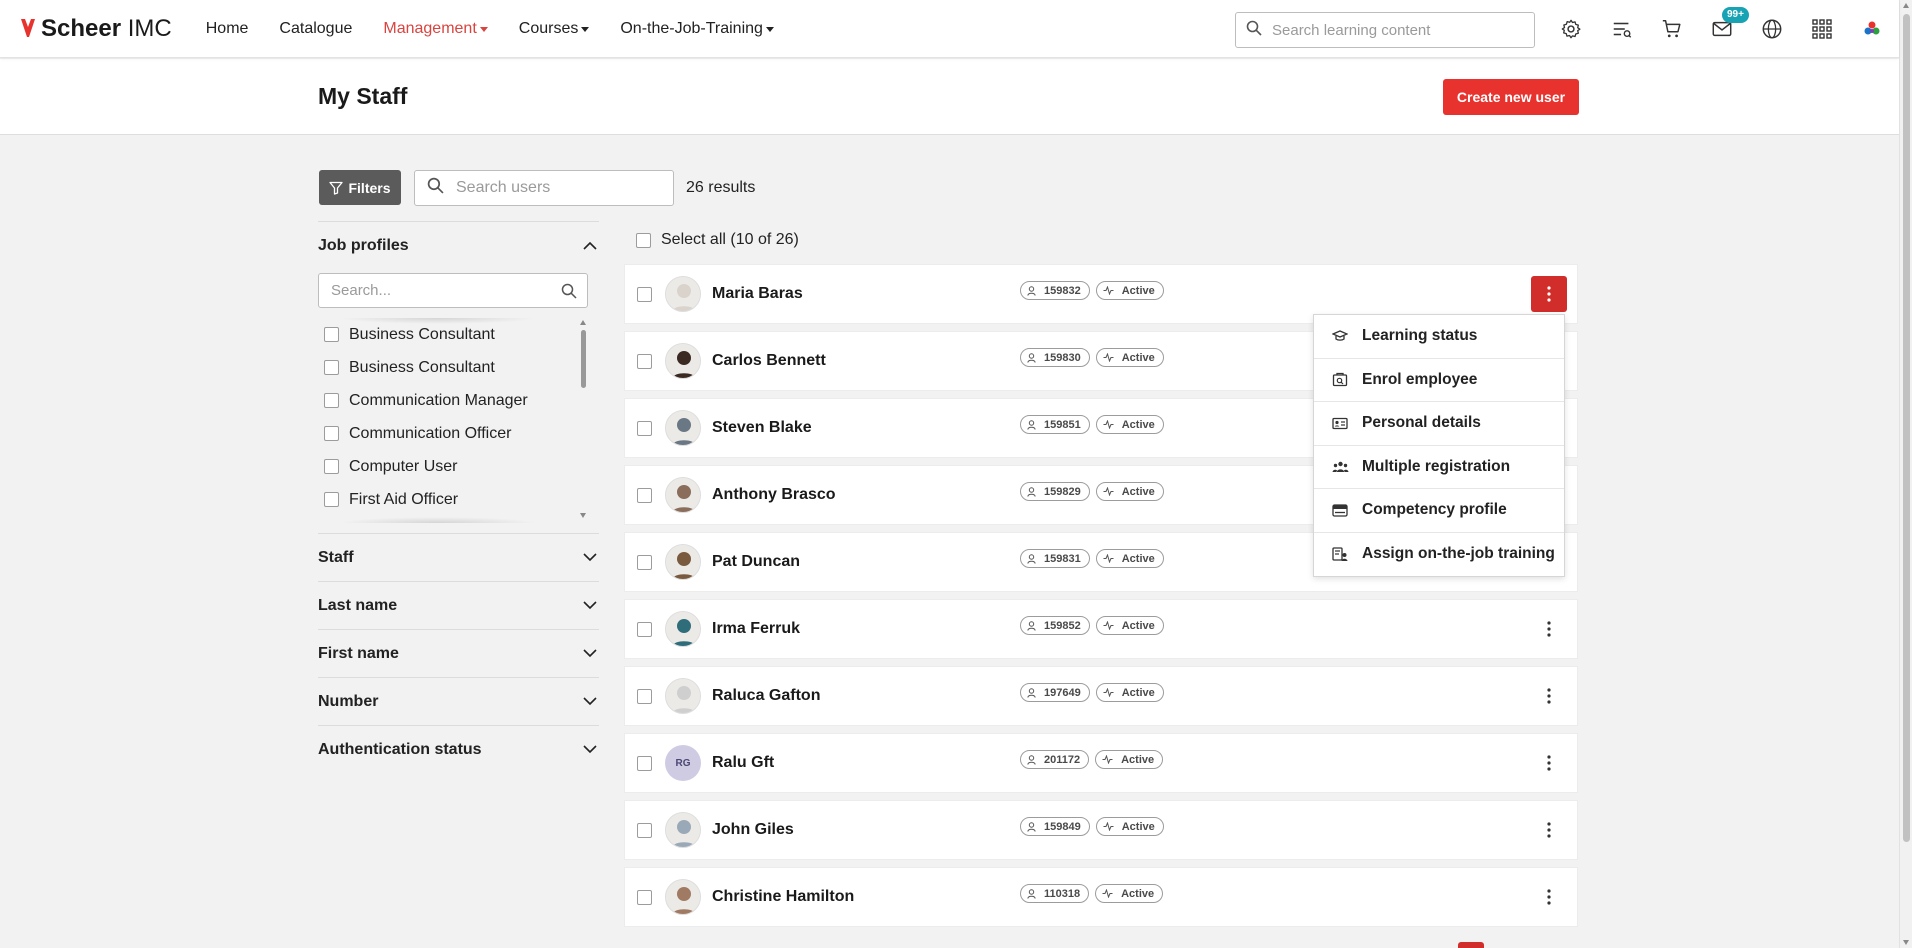 This screenshot has width=1912, height=948. What do you see at coordinates (743, 763) in the screenshot?
I see `user-name: Ralu Gft` at bounding box center [743, 763].